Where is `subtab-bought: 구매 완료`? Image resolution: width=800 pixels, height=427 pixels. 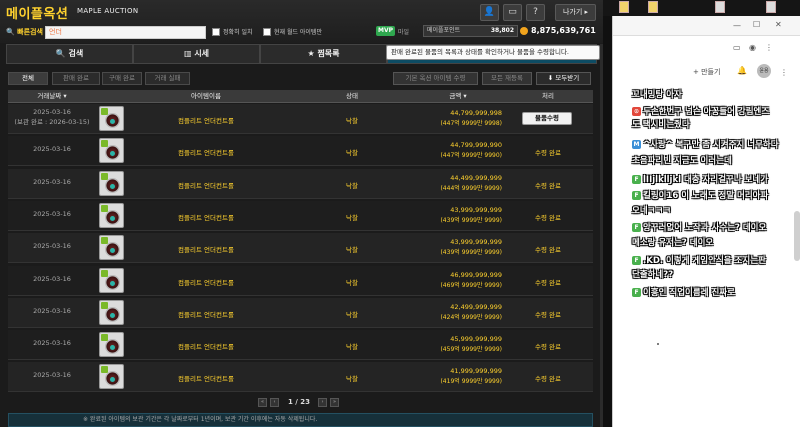 subtab-bought: 구매 완료 is located at coordinates (122, 78).